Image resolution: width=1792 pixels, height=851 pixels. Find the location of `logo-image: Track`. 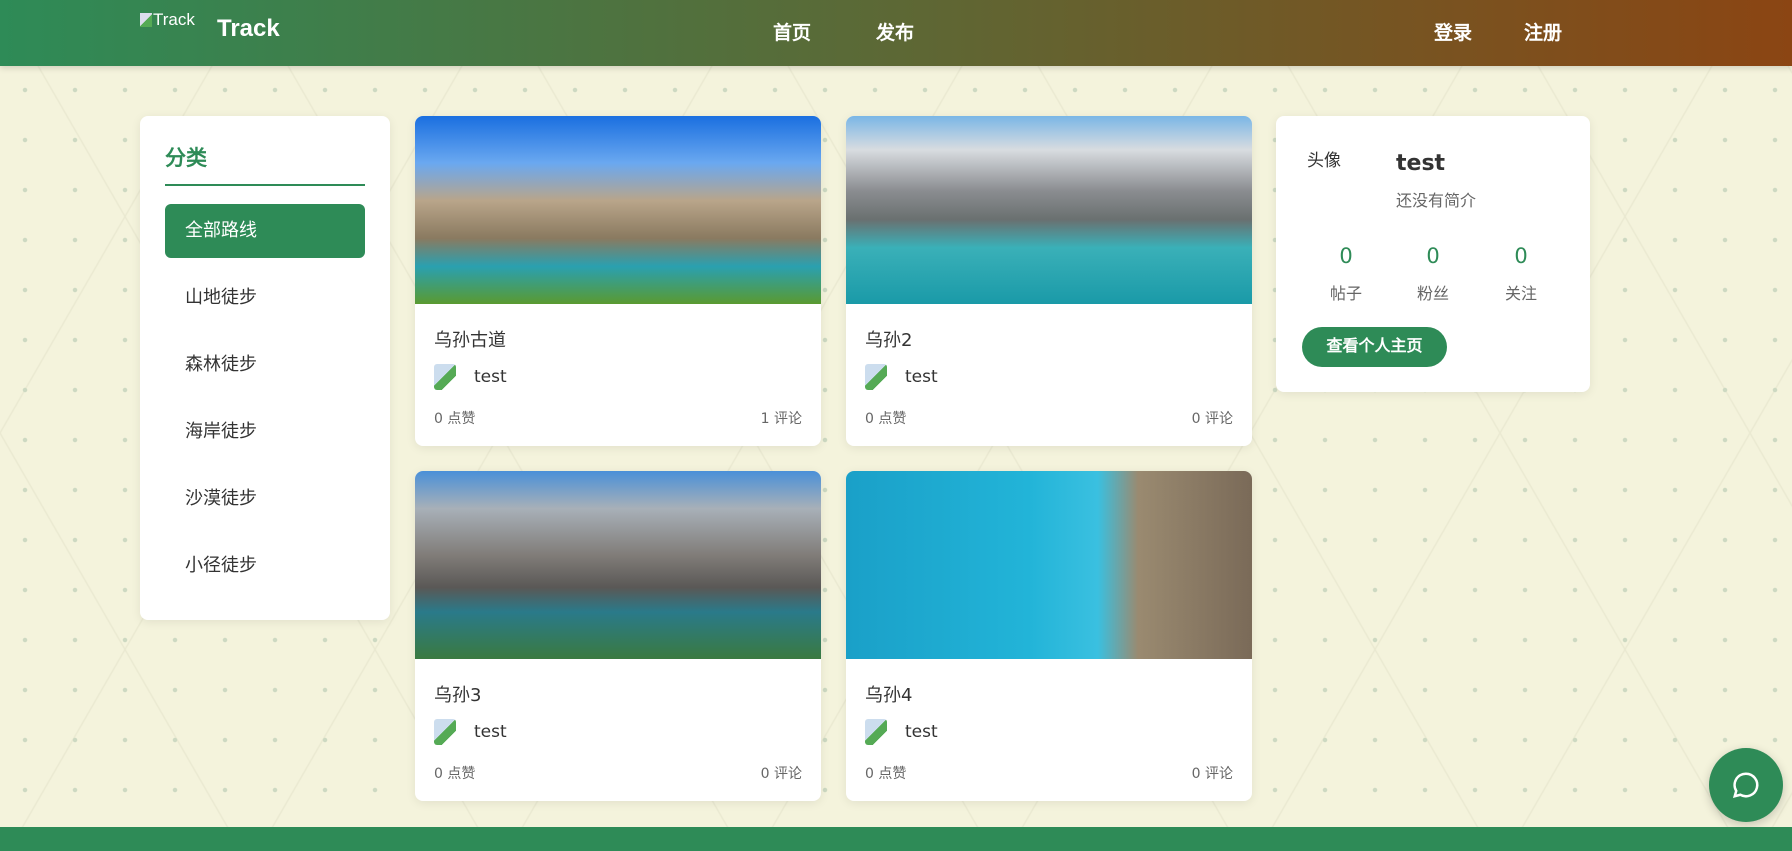

logo-image: Track is located at coordinates (167, 20).